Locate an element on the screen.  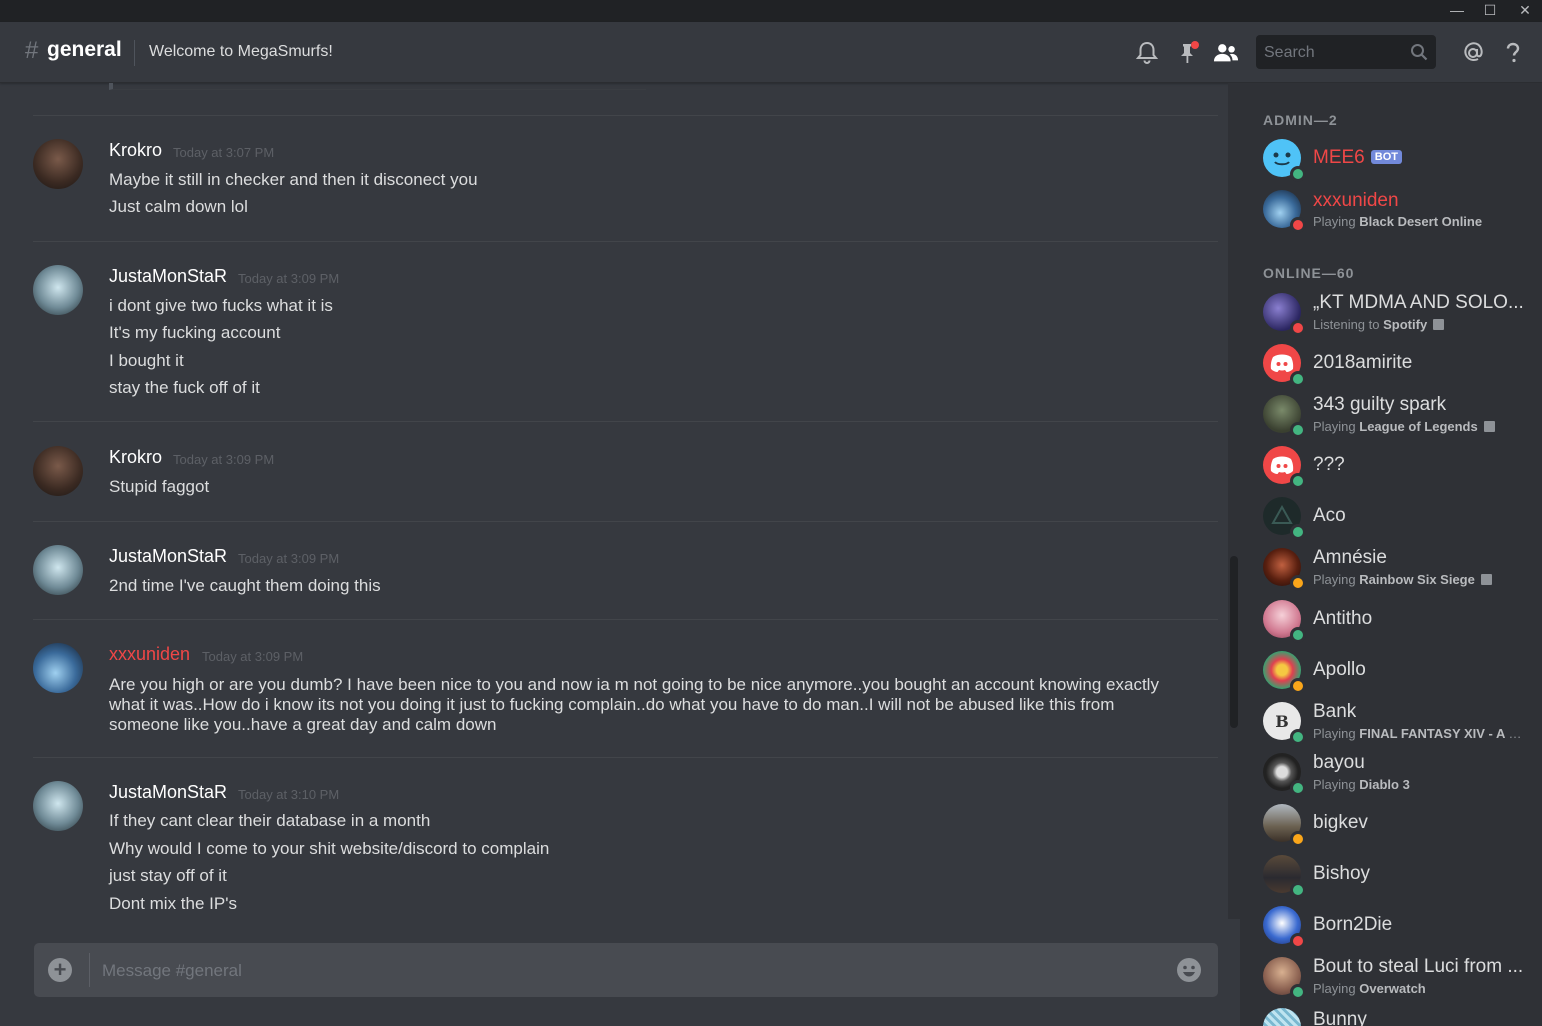
message-line: just stay off of it is located at coordinates (168, 875).